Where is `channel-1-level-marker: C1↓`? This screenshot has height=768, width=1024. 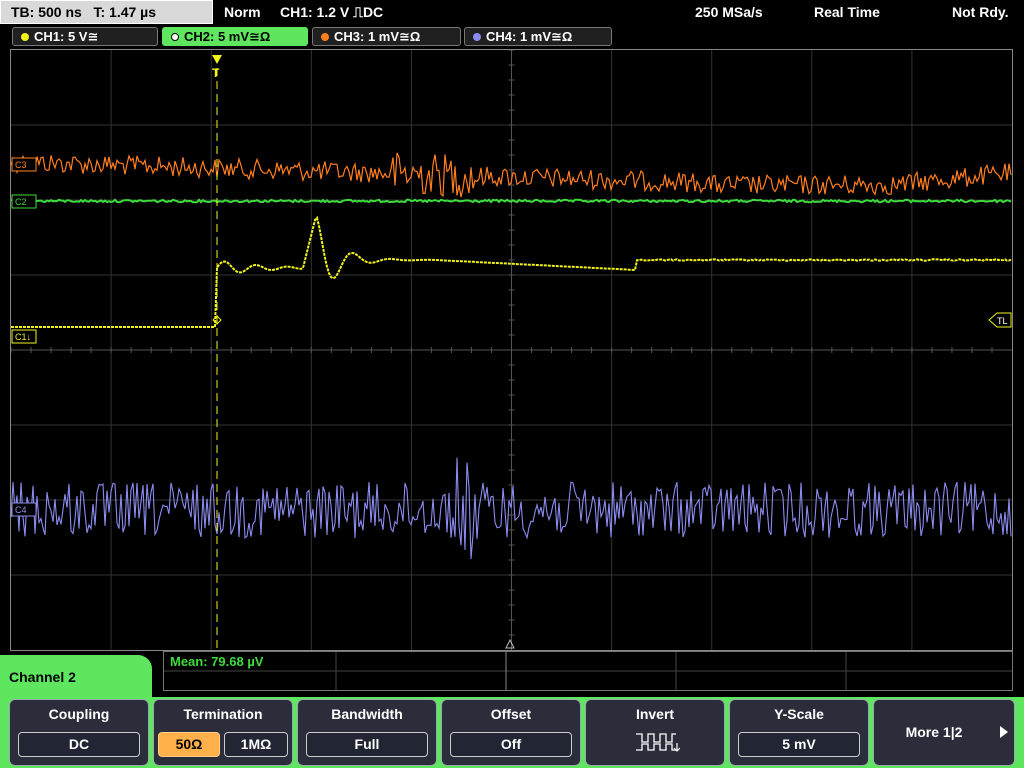 channel-1-level-marker: C1↓ is located at coordinates (24, 336).